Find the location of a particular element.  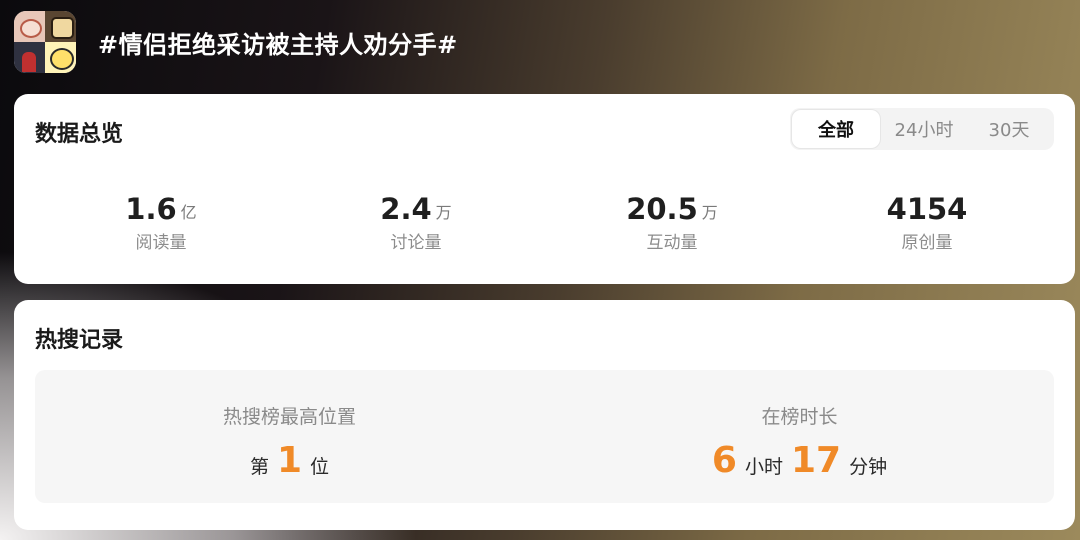

tab-30d: 30天 is located at coordinates (1009, 129).